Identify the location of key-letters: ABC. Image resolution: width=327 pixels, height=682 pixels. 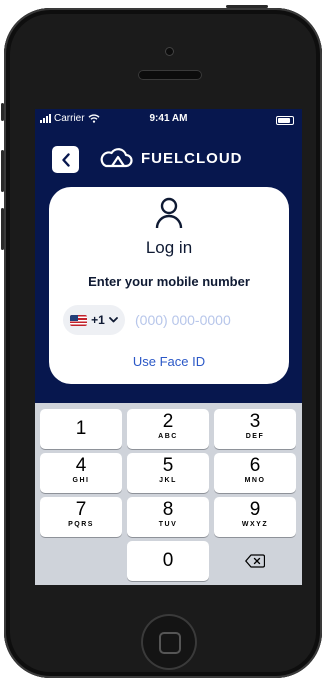
(168, 436).